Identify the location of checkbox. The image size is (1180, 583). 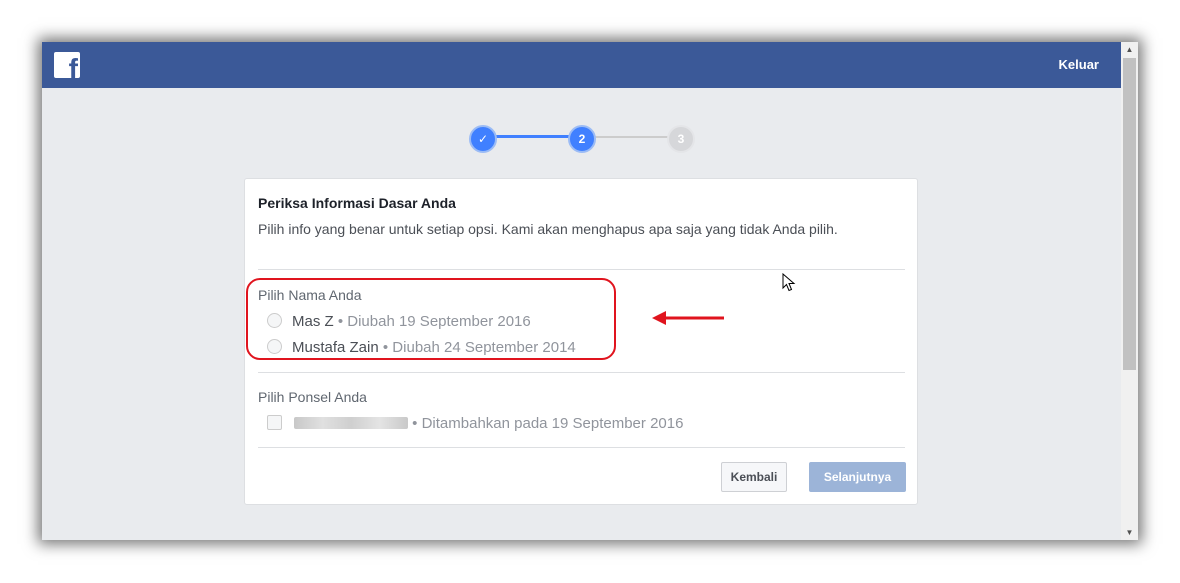
(274, 422).